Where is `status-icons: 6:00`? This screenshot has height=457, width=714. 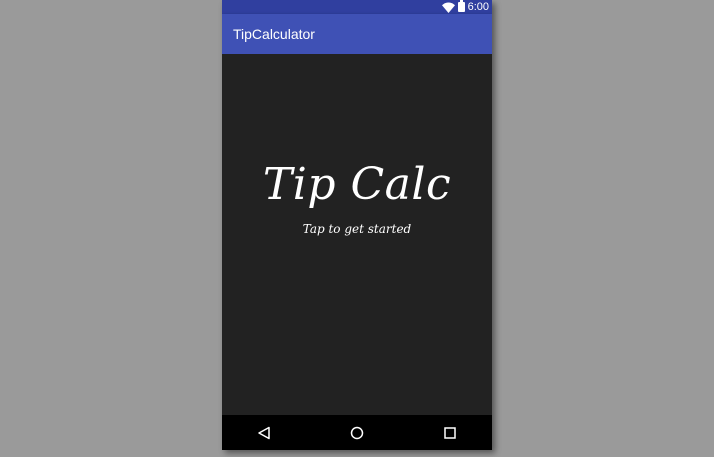
status-icons: 6:00 is located at coordinates (465, 7).